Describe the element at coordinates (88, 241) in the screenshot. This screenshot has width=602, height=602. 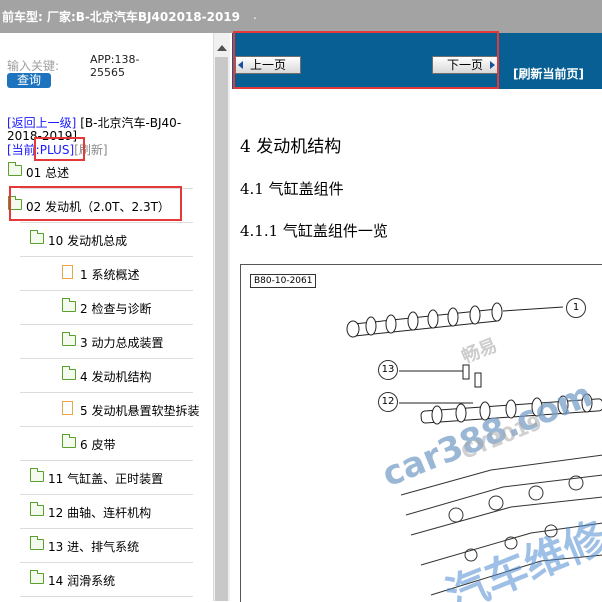
I see `tree-item-label: 10 发动机总成` at that location.